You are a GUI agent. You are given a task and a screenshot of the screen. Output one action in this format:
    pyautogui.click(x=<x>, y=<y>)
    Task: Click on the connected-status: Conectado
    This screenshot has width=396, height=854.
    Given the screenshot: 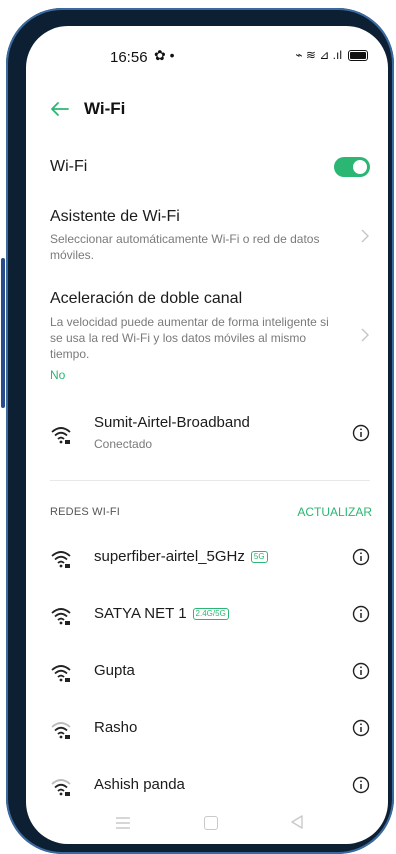 What is the action you would take?
    pyautogui.click(x=123, y=444)
    